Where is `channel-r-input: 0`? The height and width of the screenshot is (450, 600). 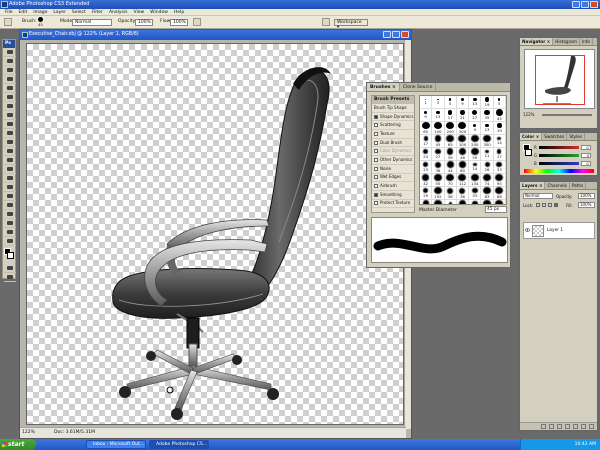
channel-r-input: 0 is located at coordinates (585, 147).